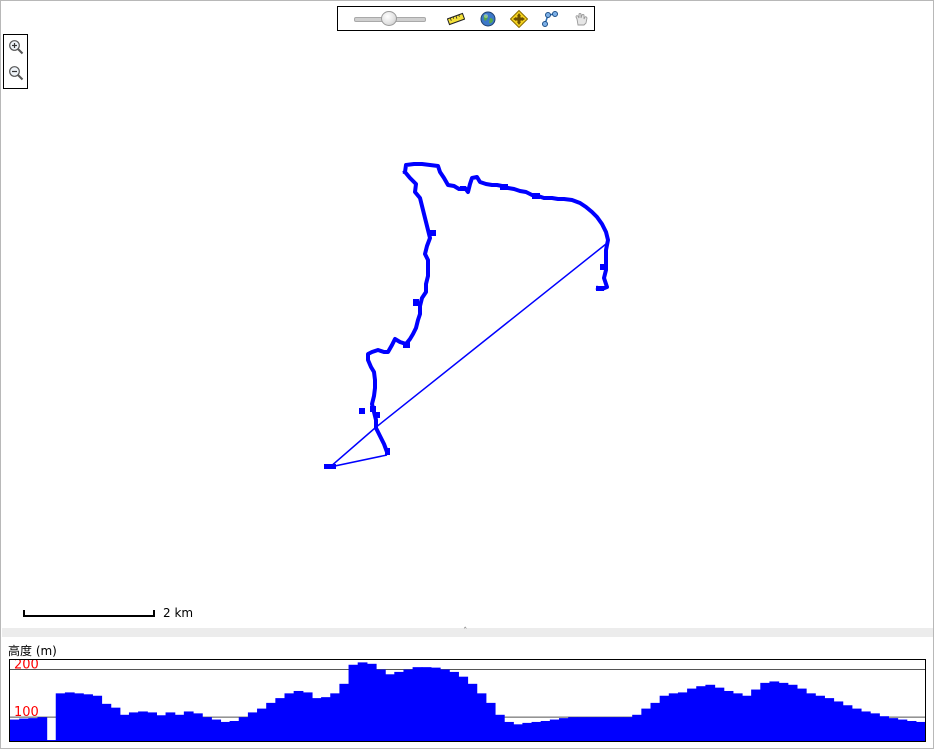 The height and width of the screenshot is (749, 934). What do you see at coordinates (581, 19) in the screenshot?
I see `hand-pointer-icon` at bounding box center [581, 19].